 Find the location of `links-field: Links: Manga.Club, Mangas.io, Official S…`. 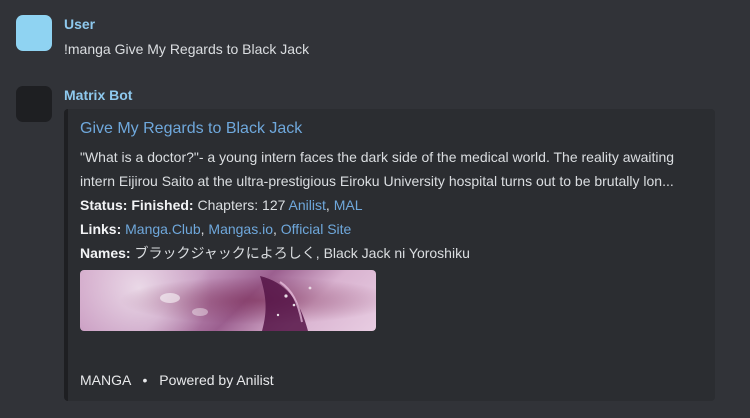

links-field: Links: Manga.Club, Mangas.io, Official S… is located at coordinates (216, 229).